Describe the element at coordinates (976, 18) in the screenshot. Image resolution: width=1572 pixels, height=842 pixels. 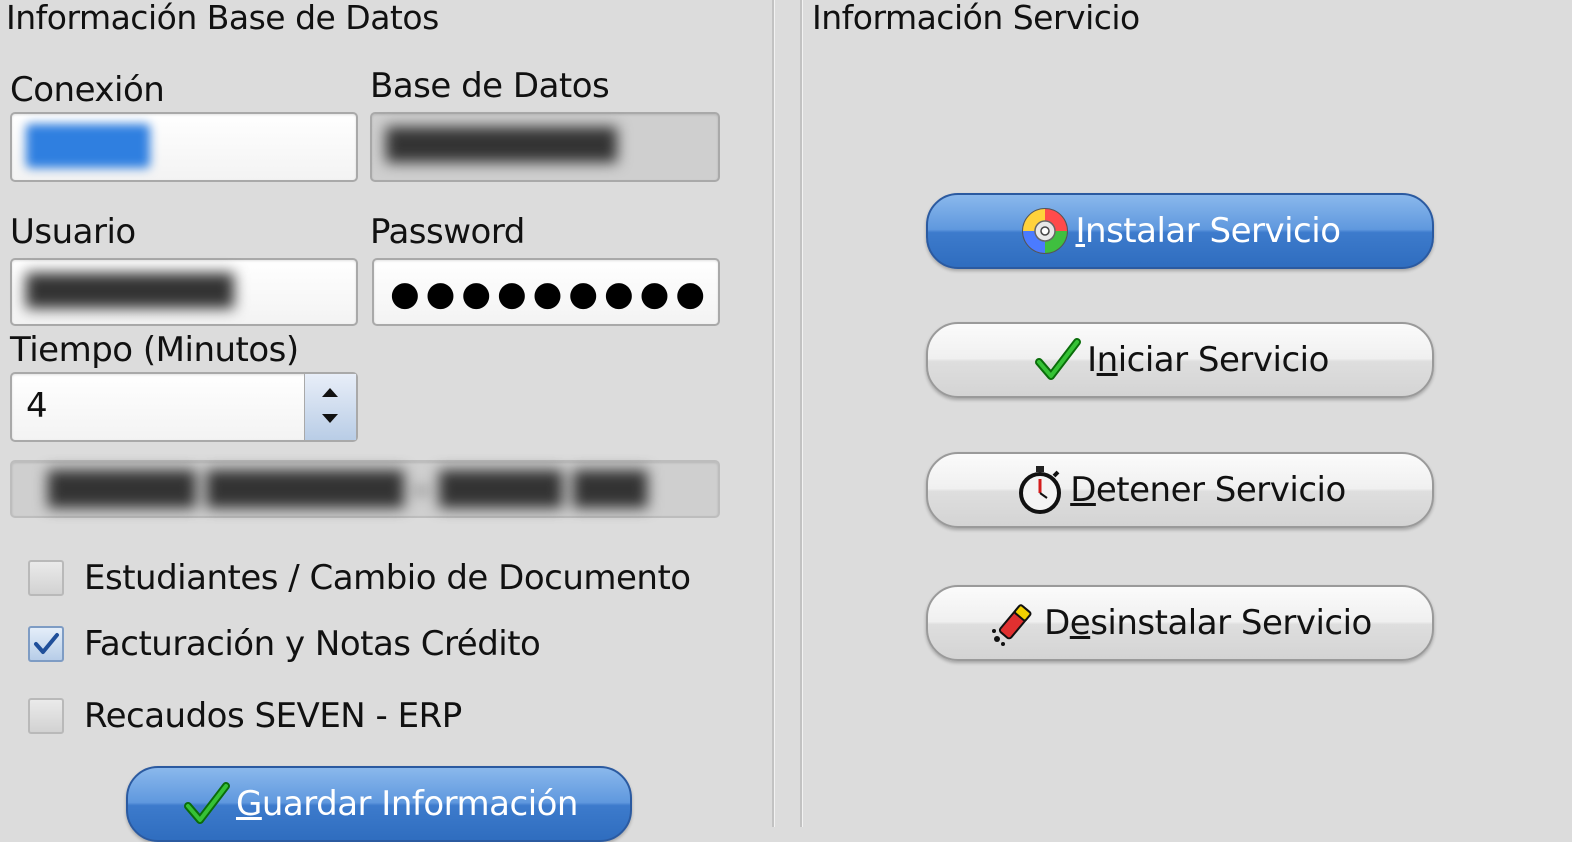
I see `service-info-title: Información Servicio` at that location.